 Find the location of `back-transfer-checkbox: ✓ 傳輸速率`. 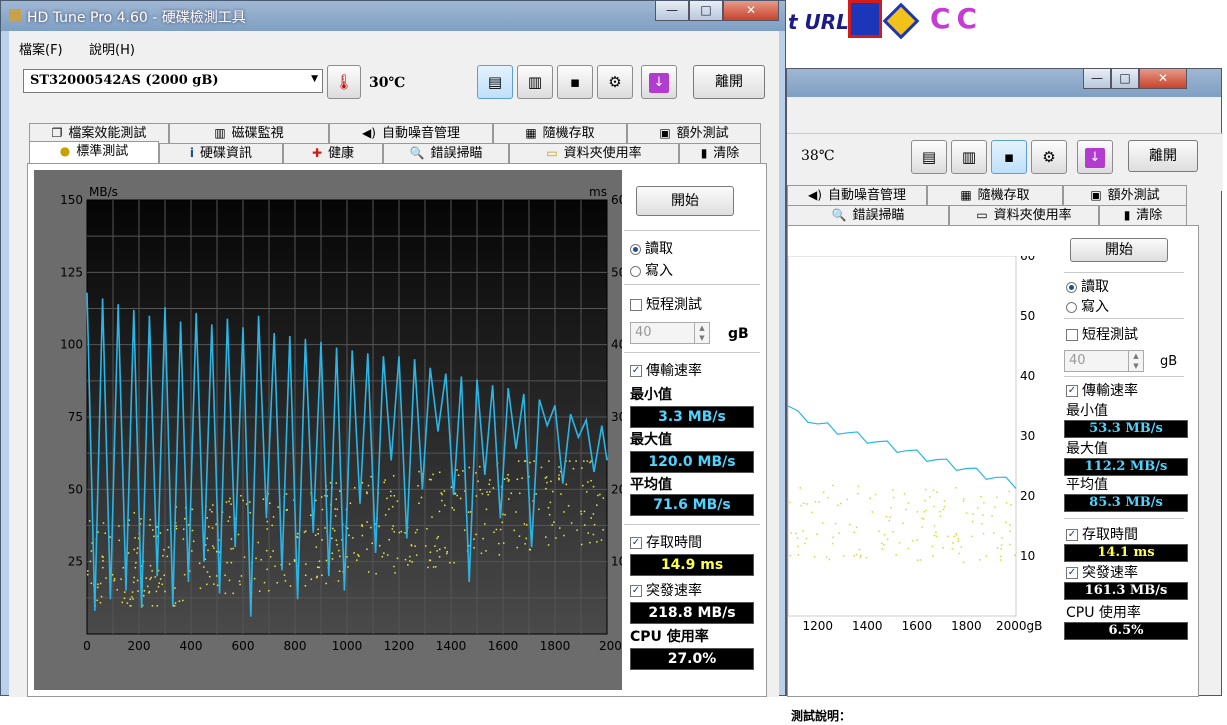

back-transfer-checkbox: ✓ 傳輸速率 is located at coordinates (1102, 390).